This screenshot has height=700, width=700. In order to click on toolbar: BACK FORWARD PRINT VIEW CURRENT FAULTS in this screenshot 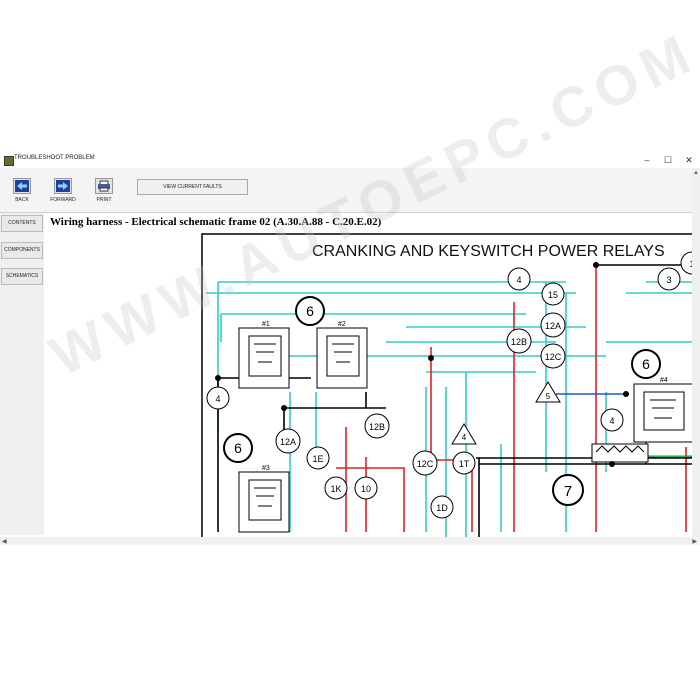, I will do `click(350, 190)`.